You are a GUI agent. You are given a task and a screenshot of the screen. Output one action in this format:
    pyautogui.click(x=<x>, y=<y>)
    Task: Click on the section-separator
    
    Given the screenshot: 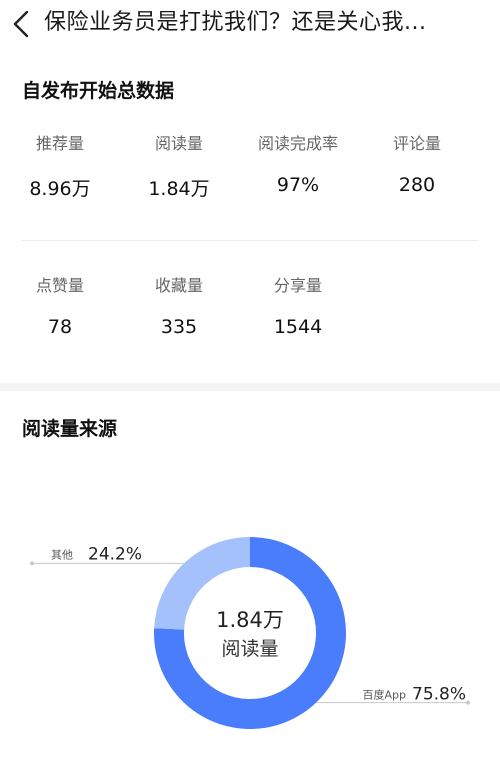 What is the action you would take?
    pyautogui.click(x=250, y=387)
    